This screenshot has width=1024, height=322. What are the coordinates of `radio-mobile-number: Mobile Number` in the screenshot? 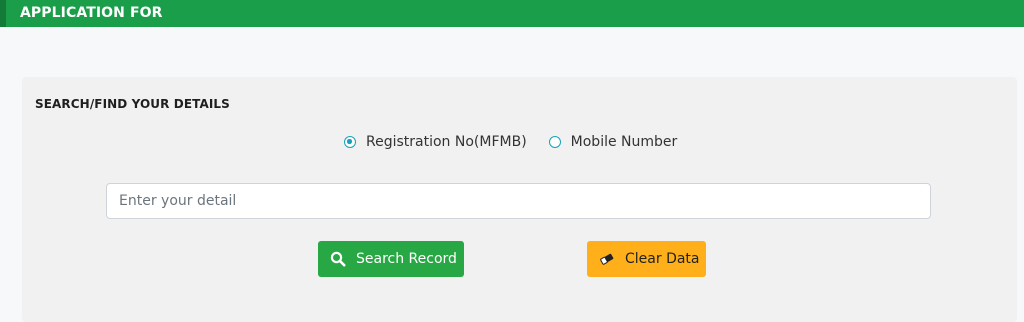 It's located at (613, 142).